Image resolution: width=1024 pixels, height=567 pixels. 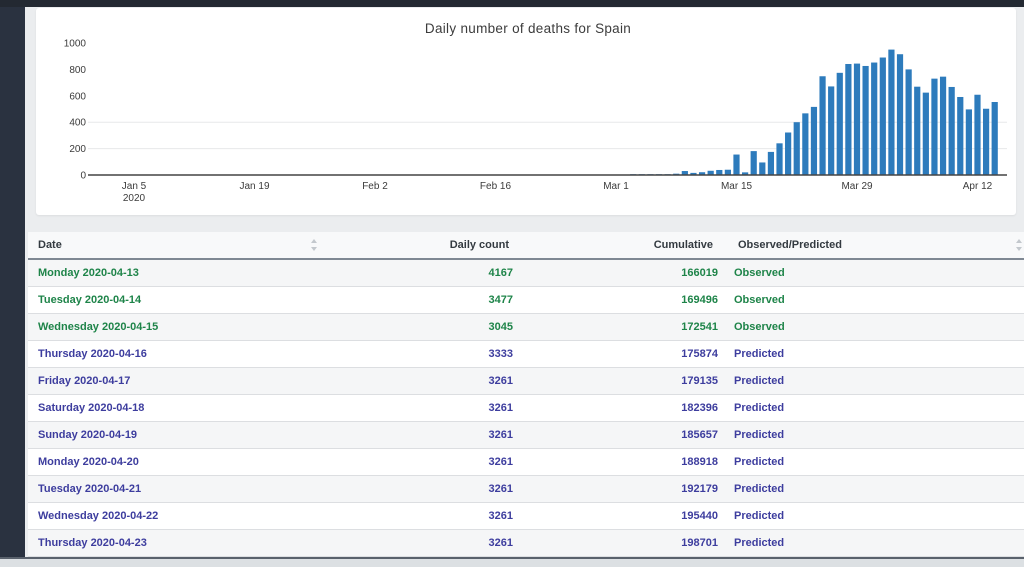 I want to click on date-cell: Tuesday 2020-04-14, so click(x=90, y=300).